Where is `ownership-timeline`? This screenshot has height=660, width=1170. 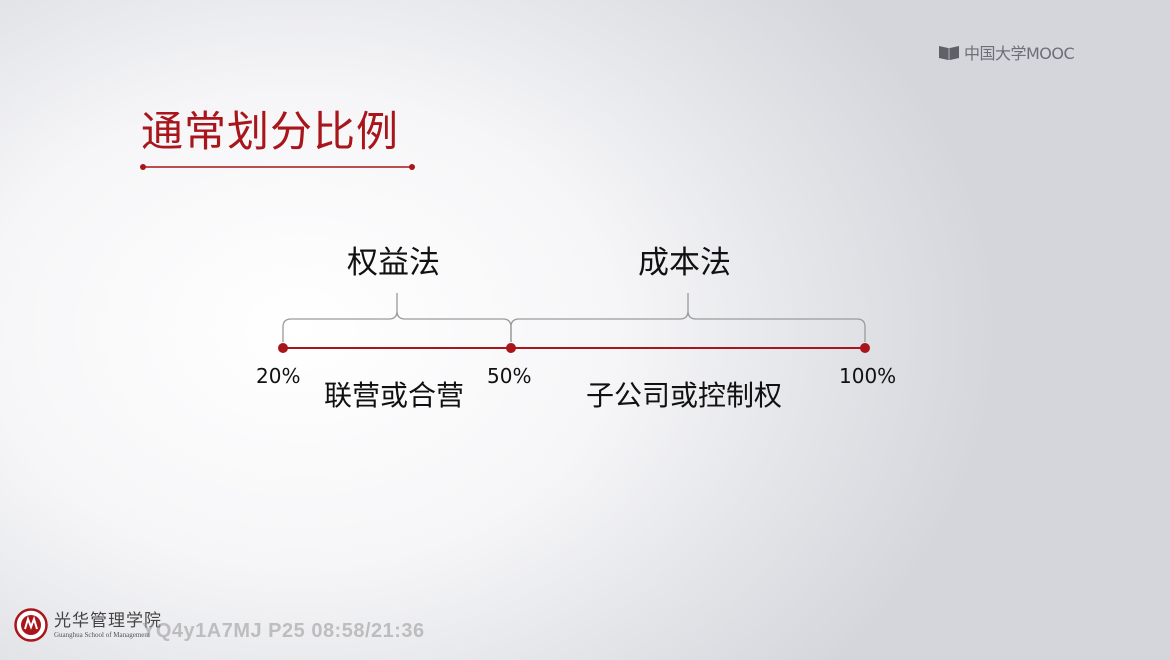 ownership-timeline is located at coordinates (574, 323).